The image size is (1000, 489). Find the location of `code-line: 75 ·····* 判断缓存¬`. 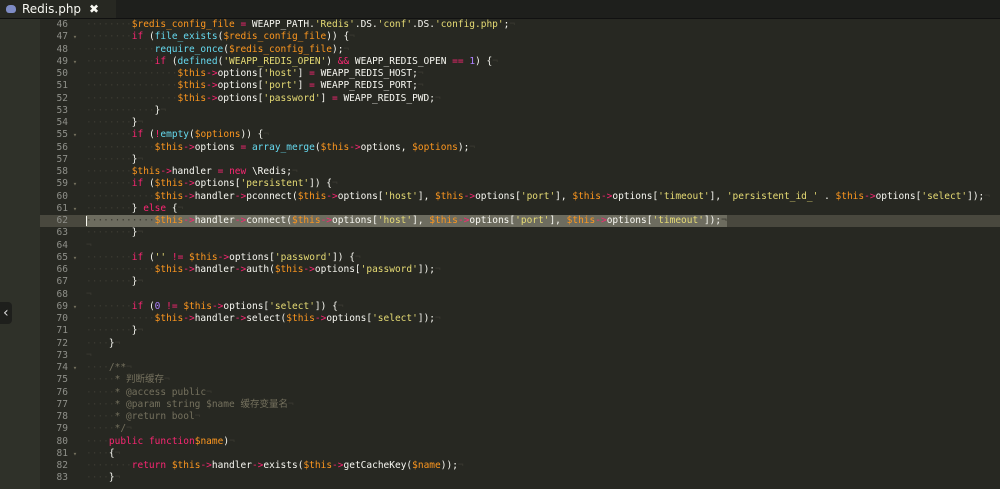

code-line: 75 ·····* 判断缓存¬ is located at coordinates (520, 380).